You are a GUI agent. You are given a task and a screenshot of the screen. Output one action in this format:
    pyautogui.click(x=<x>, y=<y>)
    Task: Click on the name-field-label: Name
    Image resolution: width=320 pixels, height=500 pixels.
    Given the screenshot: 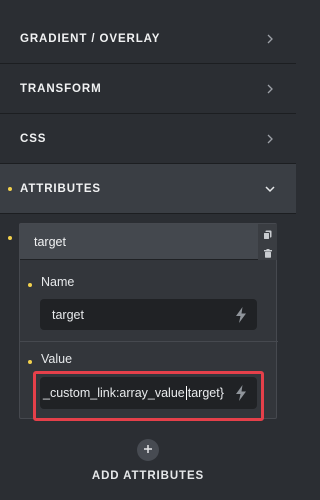 What is the action you would take?
    pyautogui.click(x=58, y=282)
    